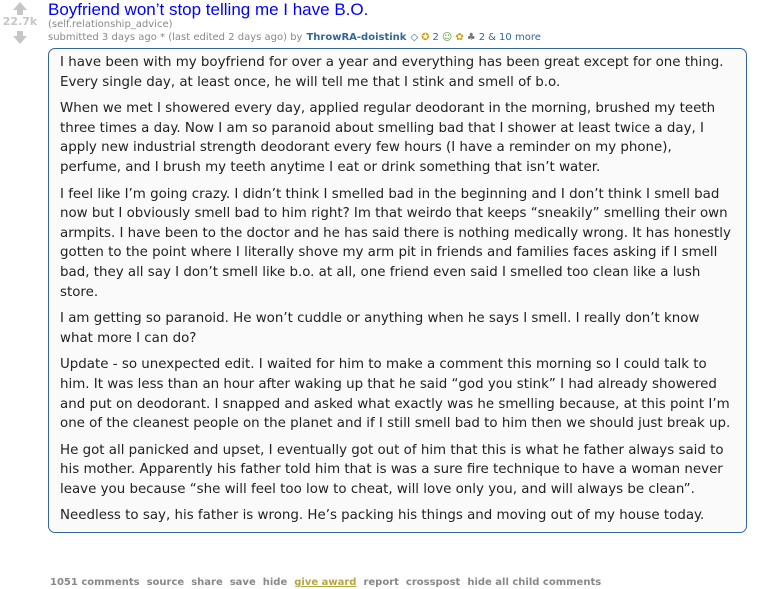  Describe the element at coordinates (435, 37) in the screenshot. I see `gold-award-count: 2` at that location.